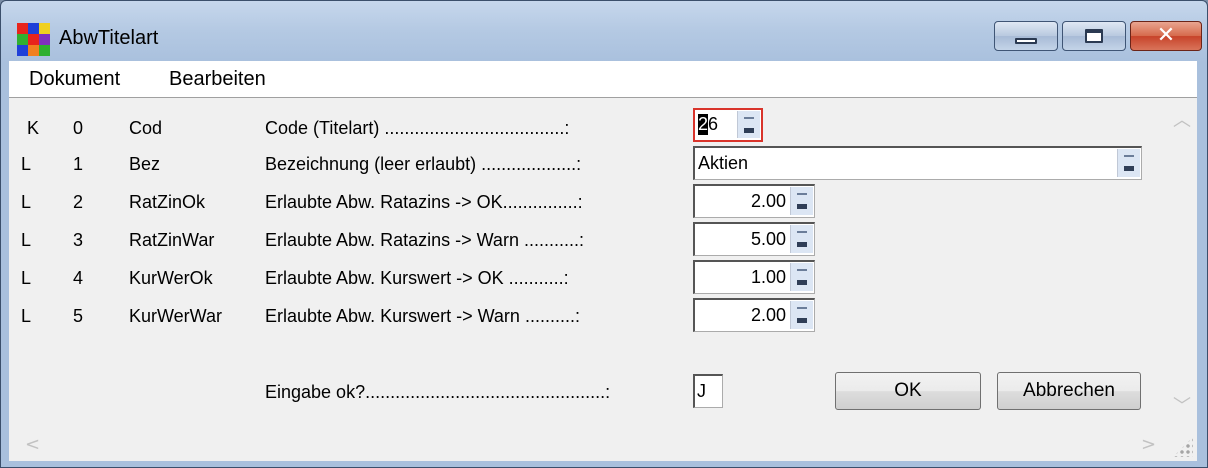 This screenshot has width=1208, height=468. I want to click on menu-bar: Dokument Bearbeiten, so click(603, 79).